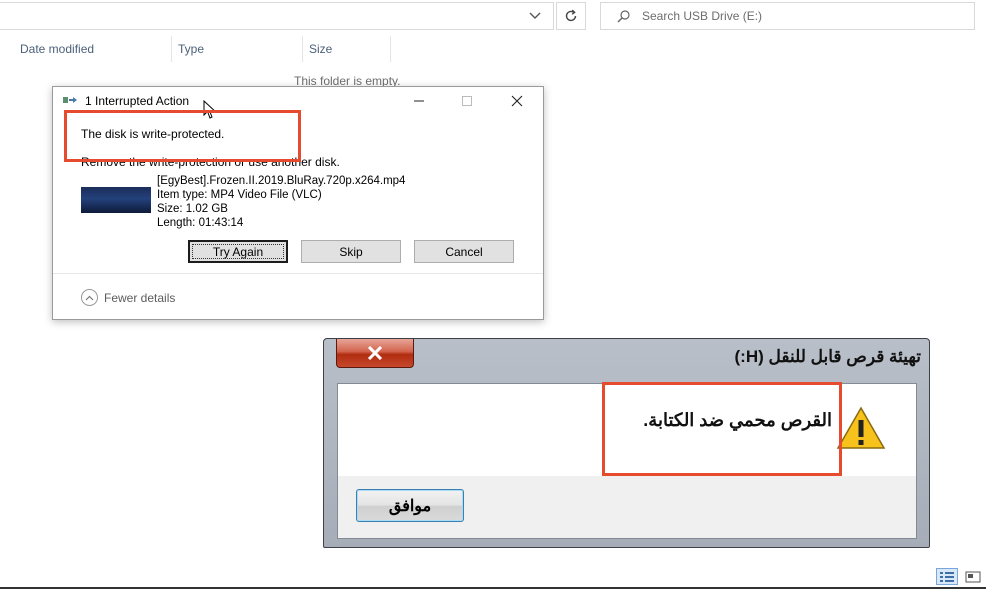  What do you see at coordinates (722, 429) in the screenshot?
I see `highlight-frame-arabic` at bounding box center [722, 429].